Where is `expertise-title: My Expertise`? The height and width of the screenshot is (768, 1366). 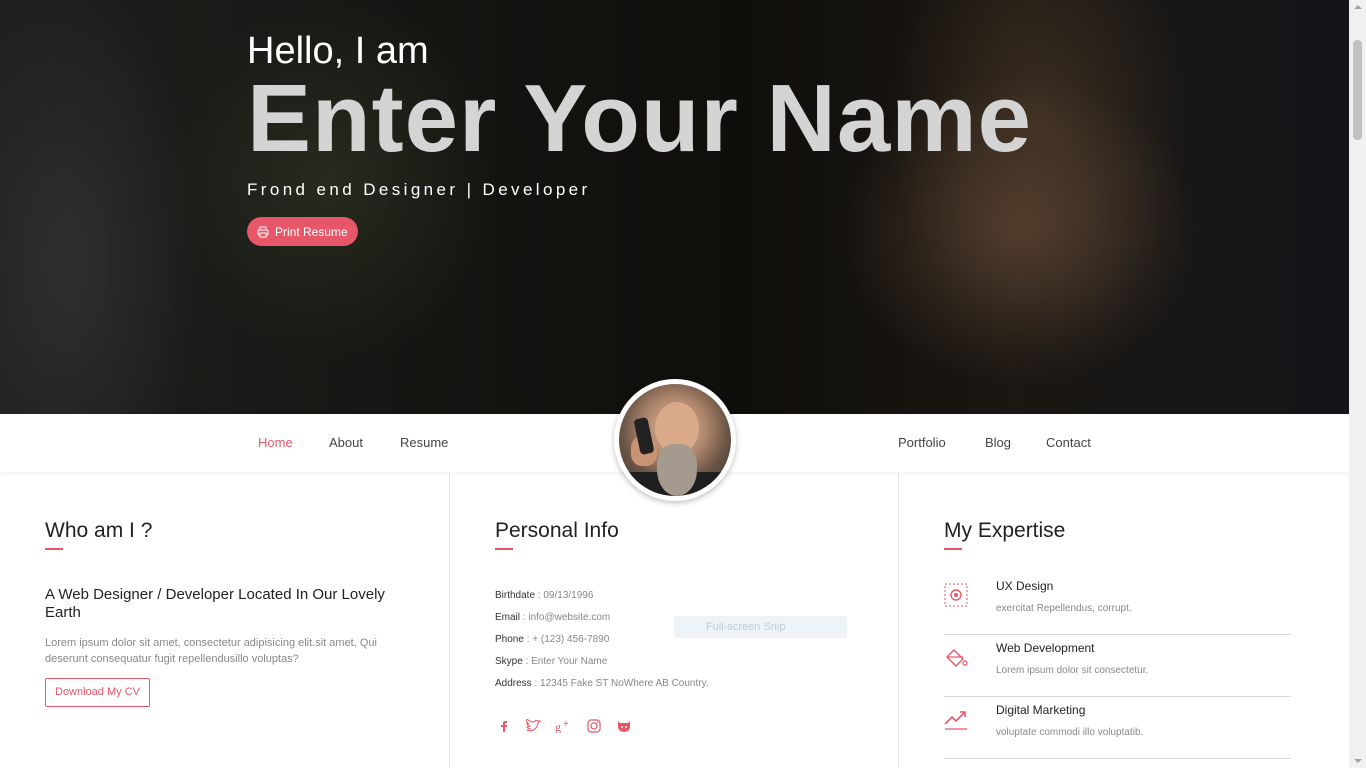
expertise-title: My Expertise is located at coordinates (1005, 530).